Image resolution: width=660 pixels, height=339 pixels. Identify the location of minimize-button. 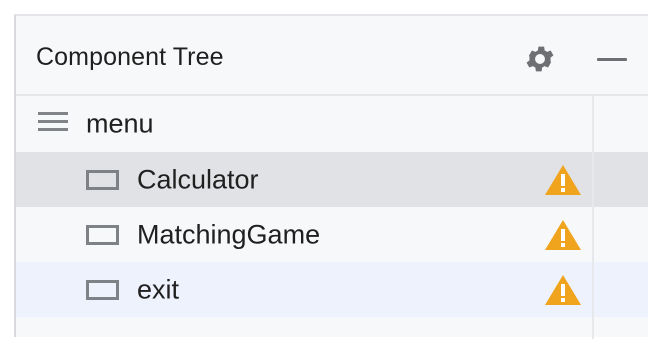
(612, 59).